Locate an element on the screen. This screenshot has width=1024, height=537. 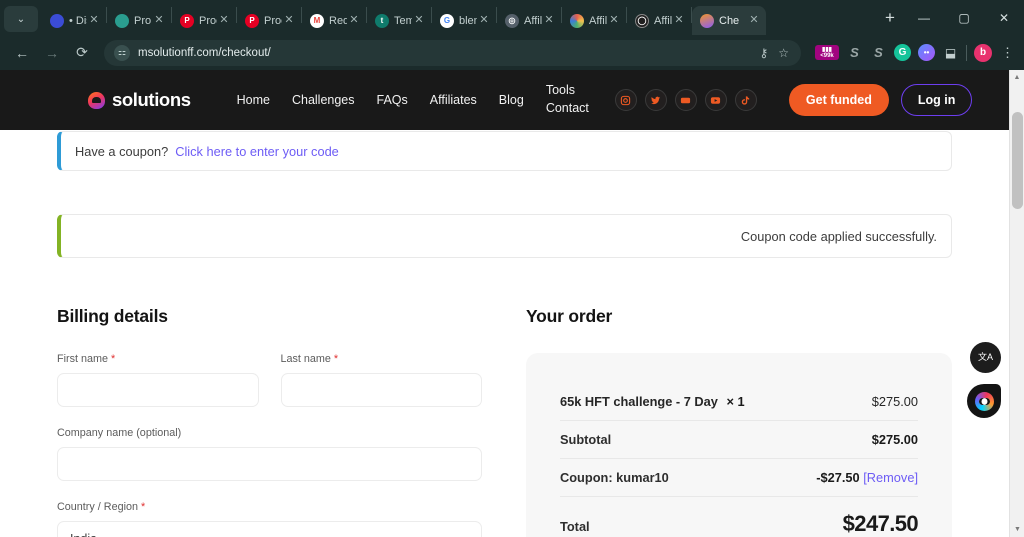
login-button: Log in is located at coordinates (936, 100).